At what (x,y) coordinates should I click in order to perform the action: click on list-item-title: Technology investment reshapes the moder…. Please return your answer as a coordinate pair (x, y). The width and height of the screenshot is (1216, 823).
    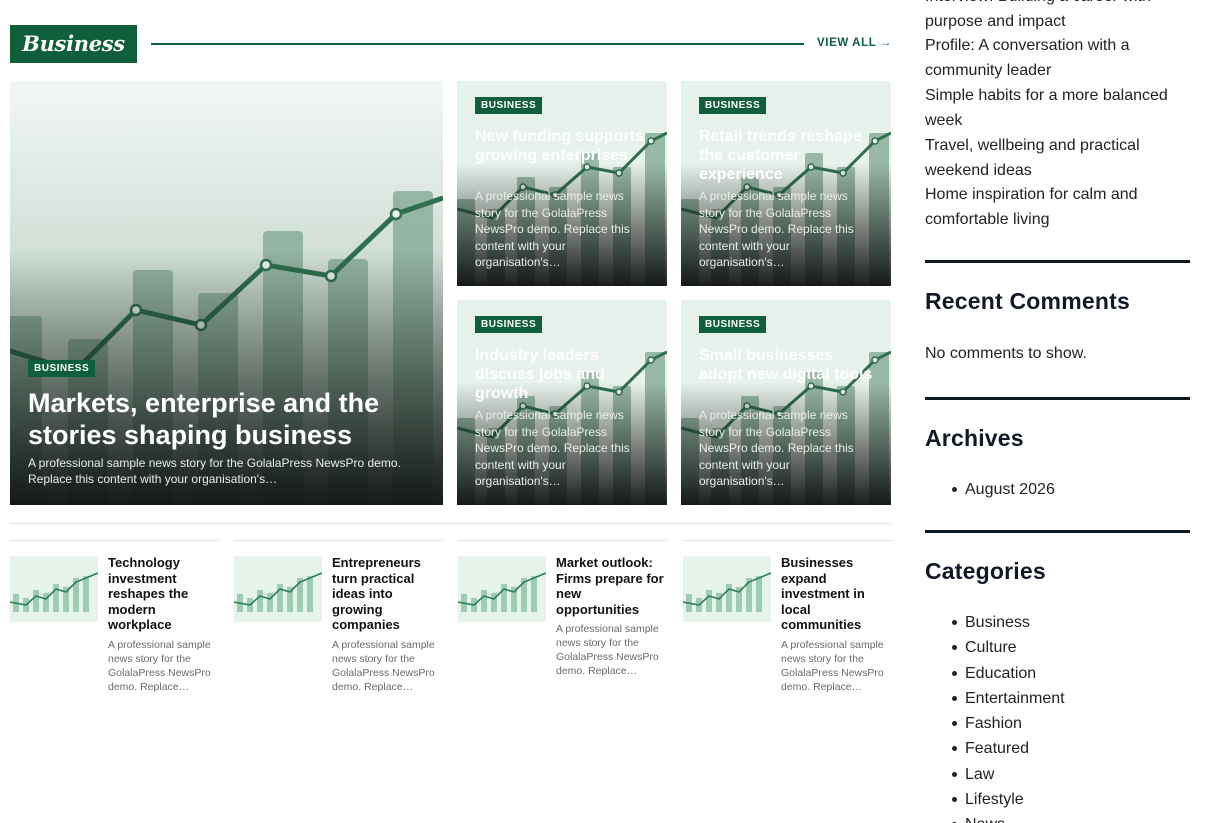
    Looking at the image, I should click on (163, 594).